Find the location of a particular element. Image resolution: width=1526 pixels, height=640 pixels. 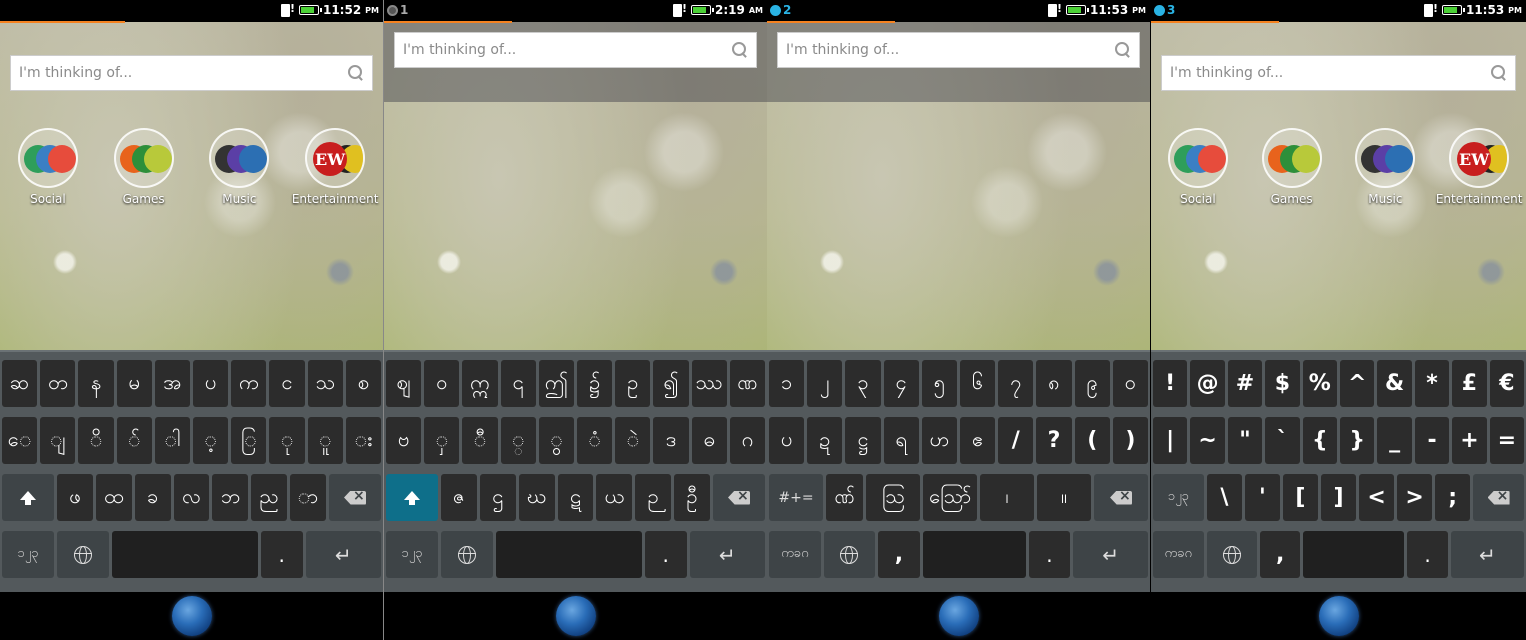

collection-games: Games is located at coordinates (144, 167).